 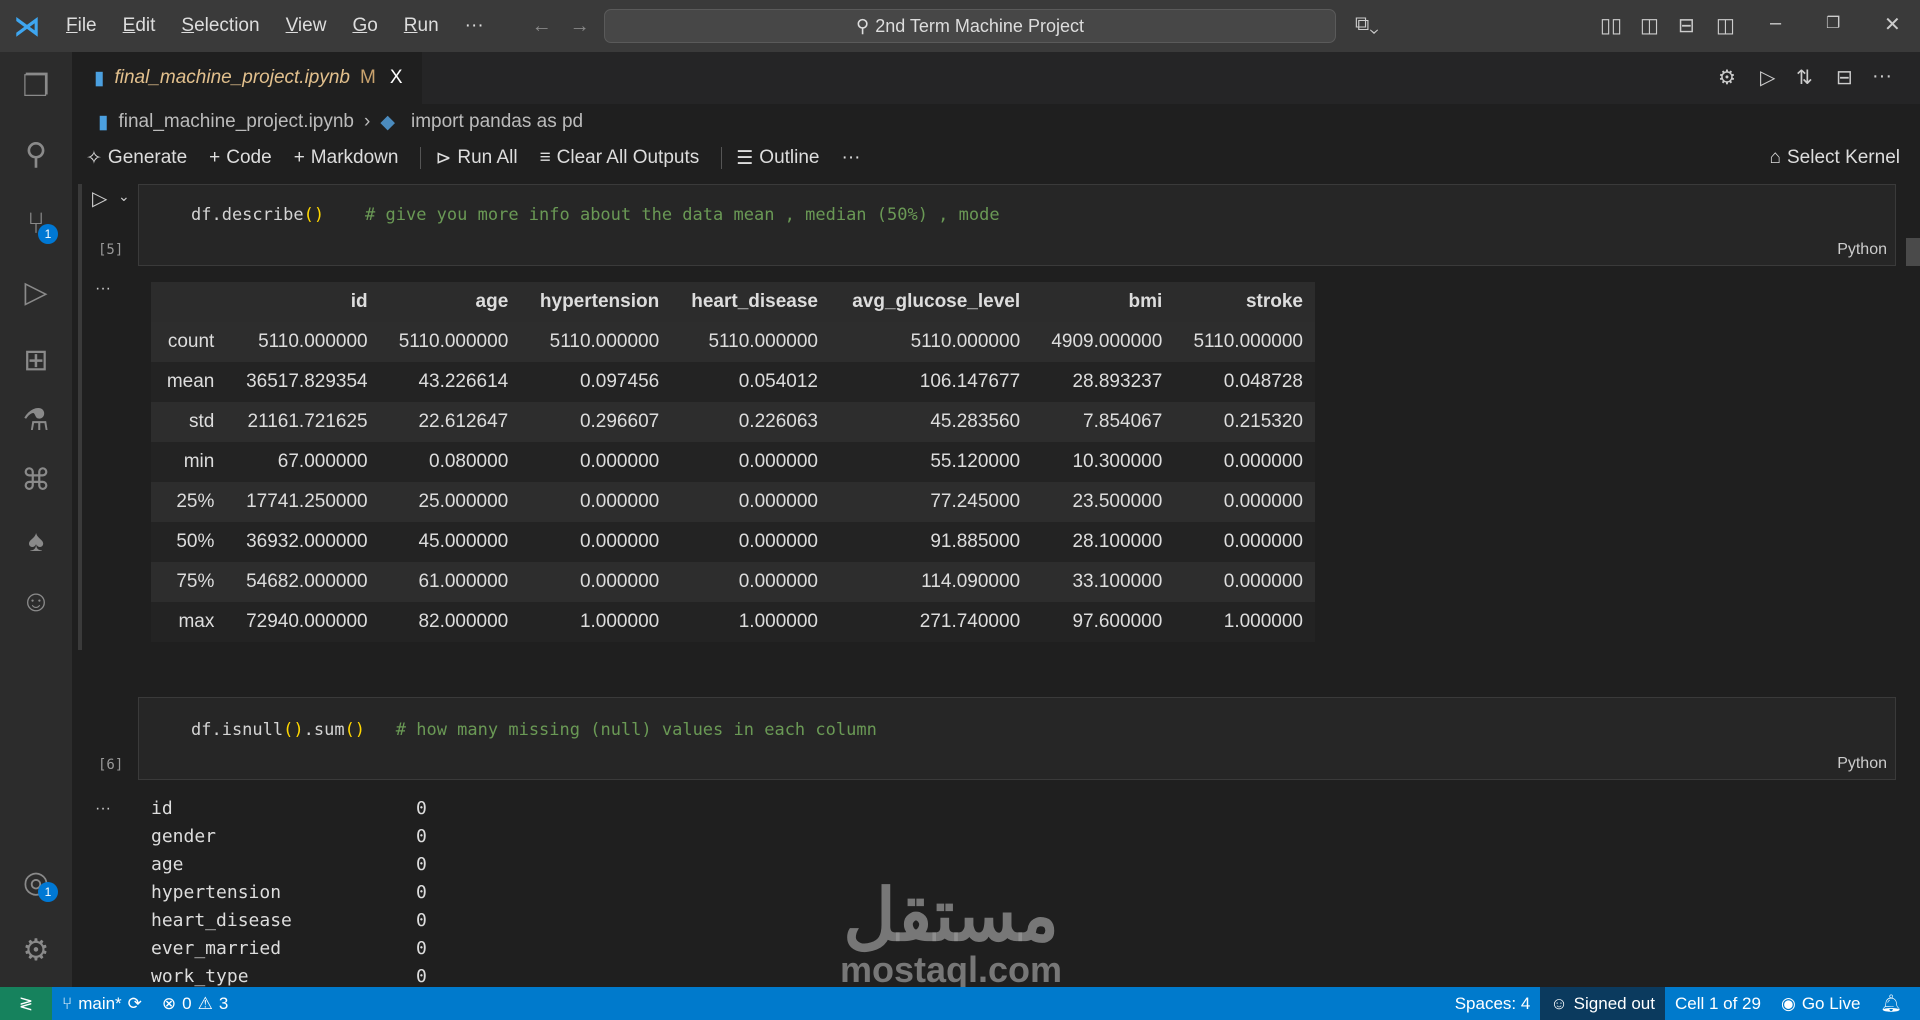 I want to click on back-arrow-icon: ←, so click(x=542, y=26).